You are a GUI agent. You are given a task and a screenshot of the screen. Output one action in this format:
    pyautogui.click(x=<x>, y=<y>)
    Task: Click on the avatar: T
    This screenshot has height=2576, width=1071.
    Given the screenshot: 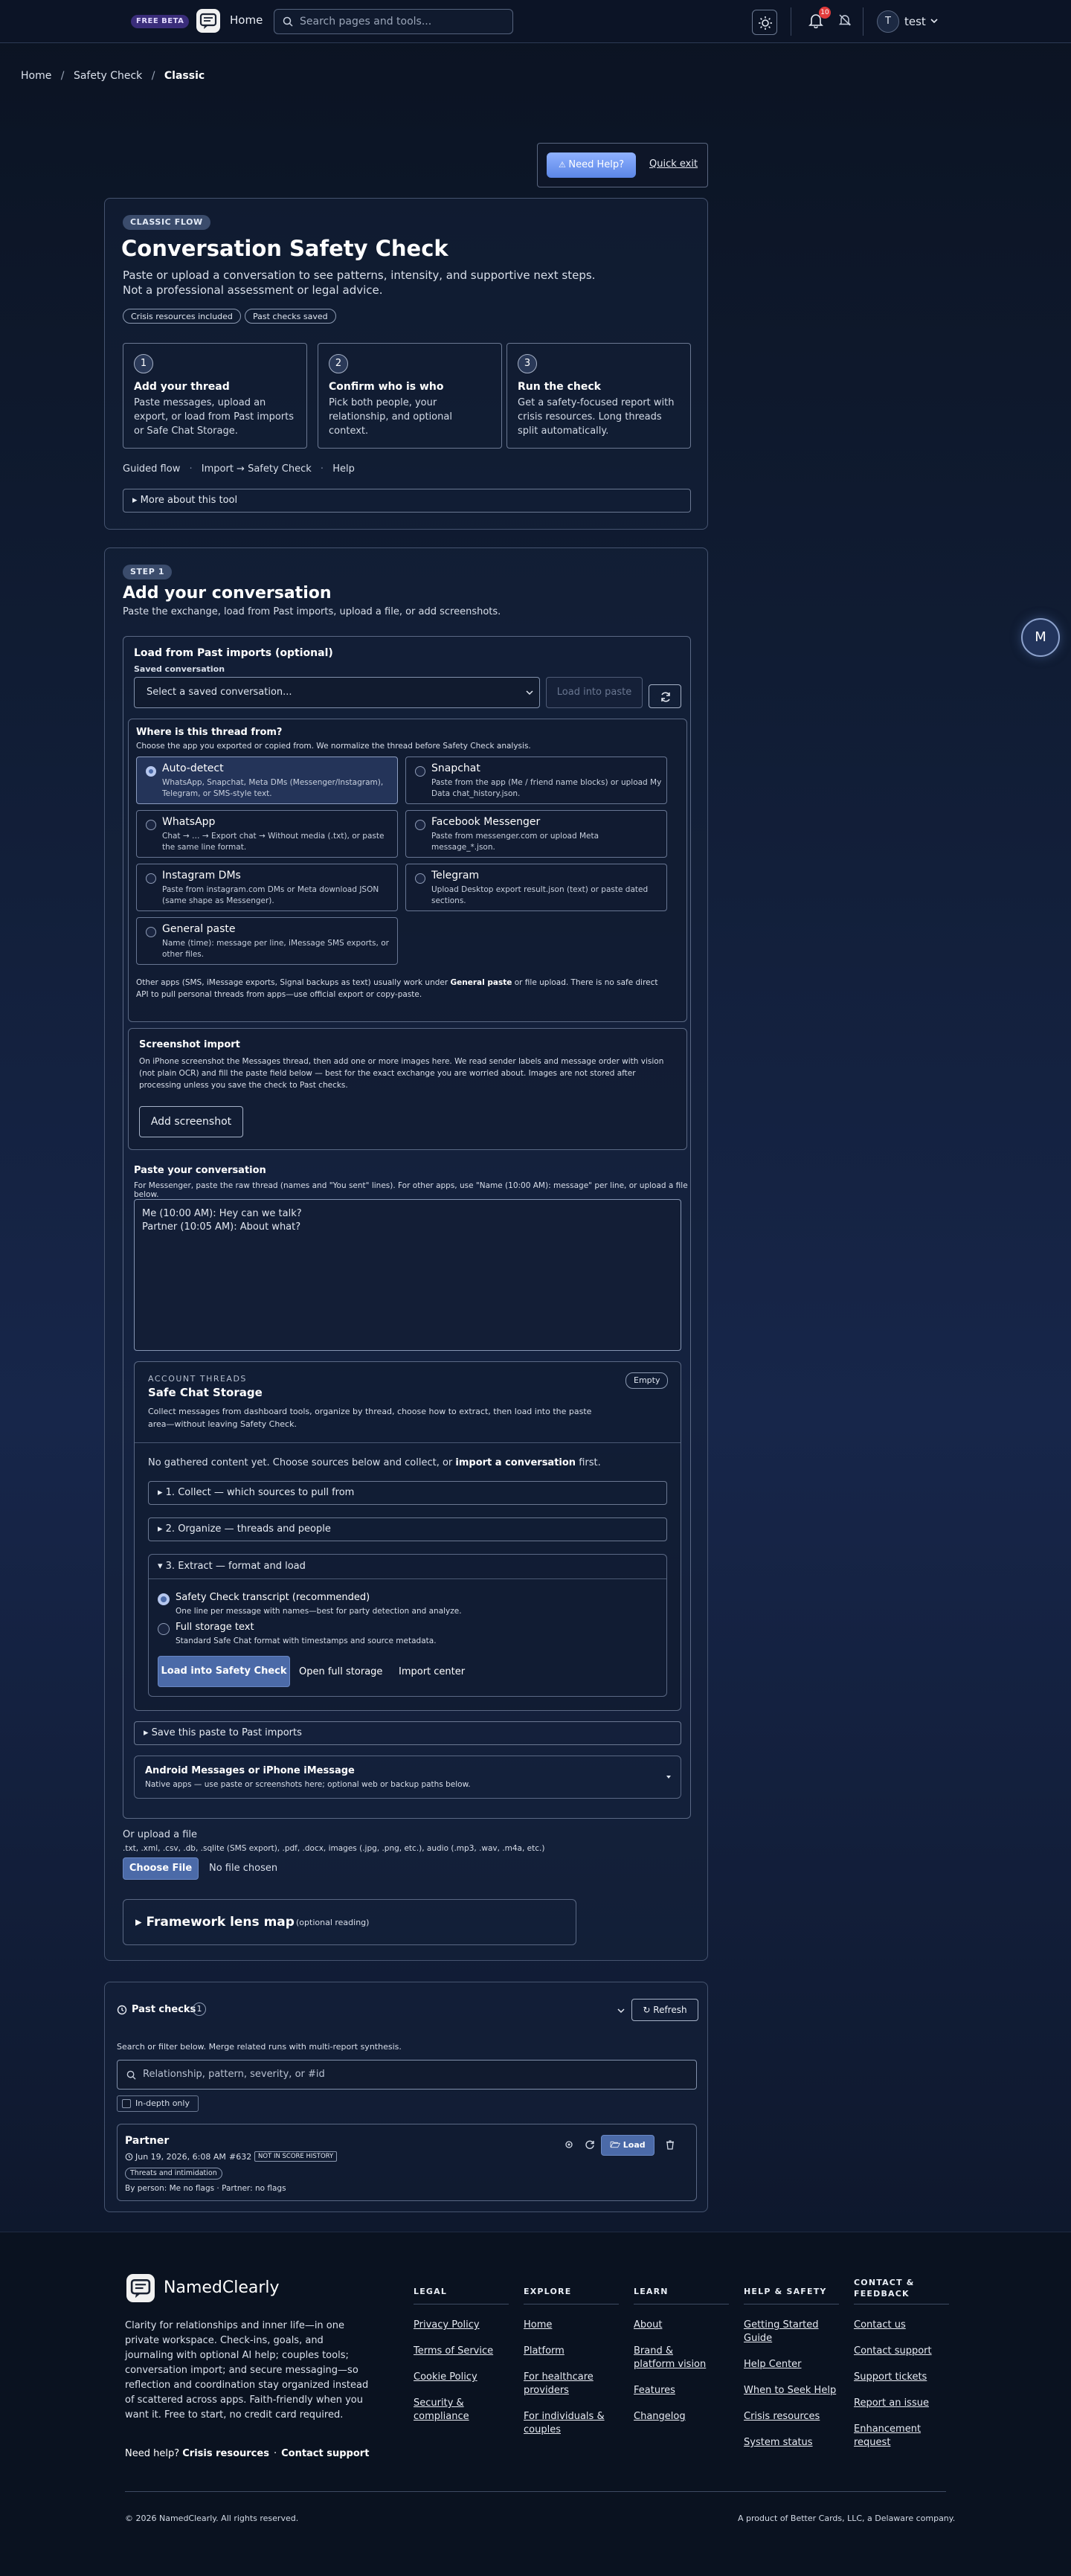 What is the action you would take?
    pyautogui.click(x=888, y=21)
    